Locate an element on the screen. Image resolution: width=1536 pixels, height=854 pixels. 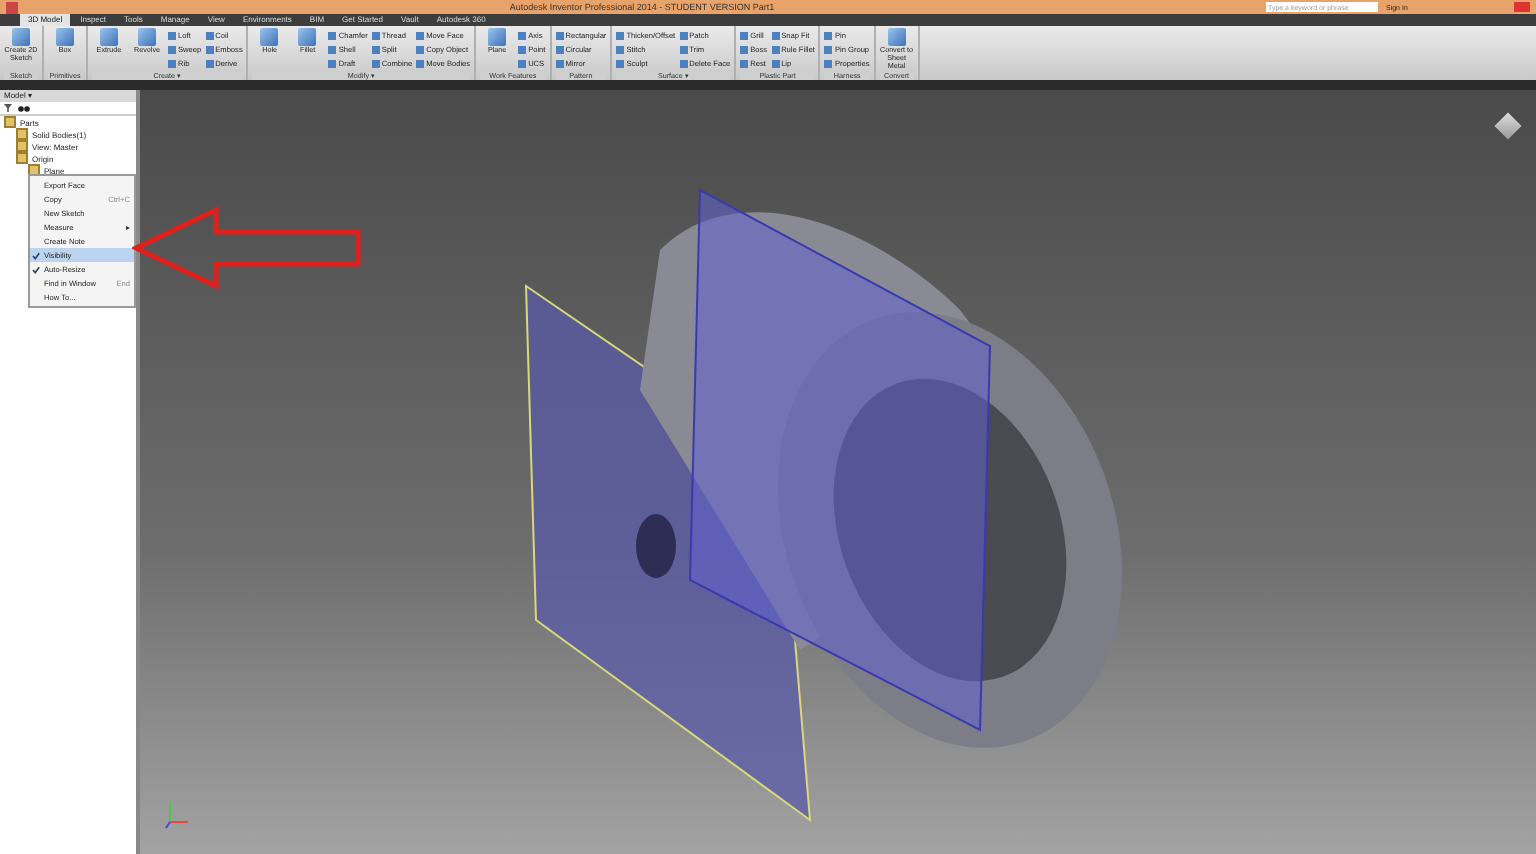
filter-icon is located at coordinates (8, 108).